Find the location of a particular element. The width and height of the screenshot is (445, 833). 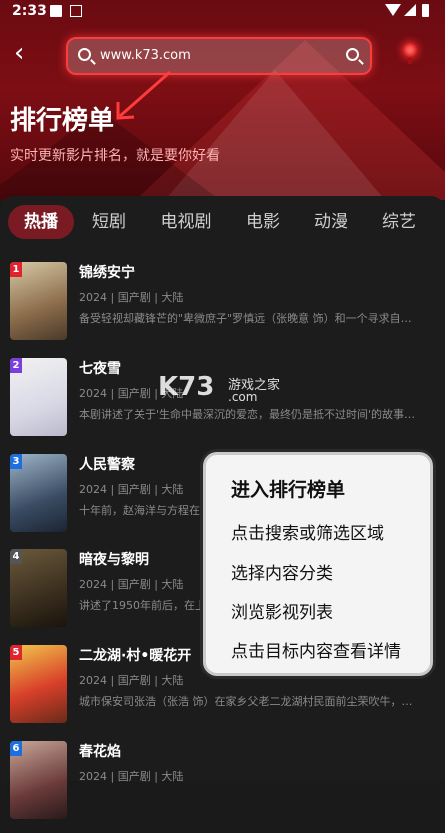

popup-step: 选择内容分类 is located at coordinates (282, 574).